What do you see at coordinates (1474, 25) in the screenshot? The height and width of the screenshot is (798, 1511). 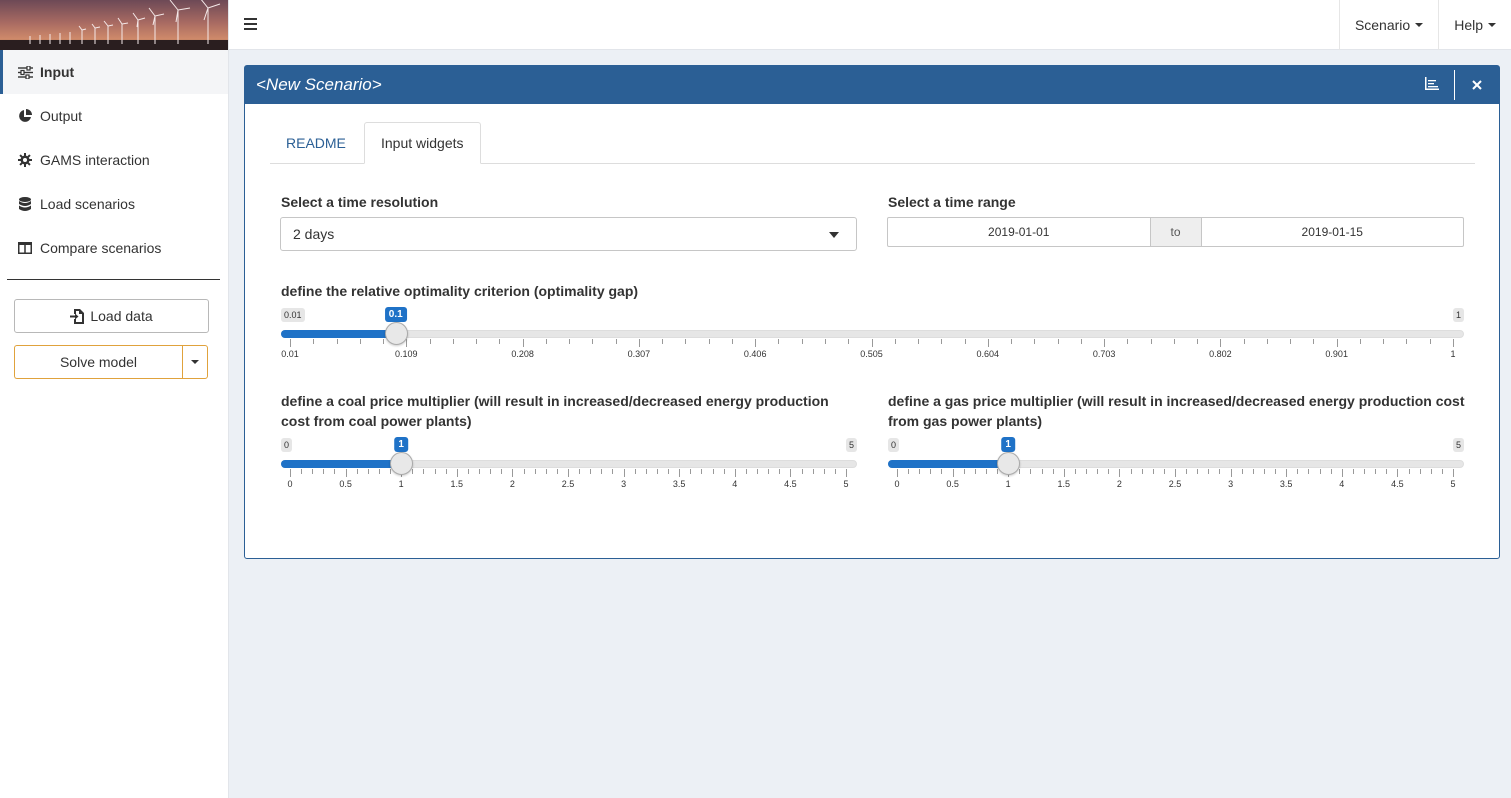 I see `help-menu: Help` at bounding box center [1474, 25].